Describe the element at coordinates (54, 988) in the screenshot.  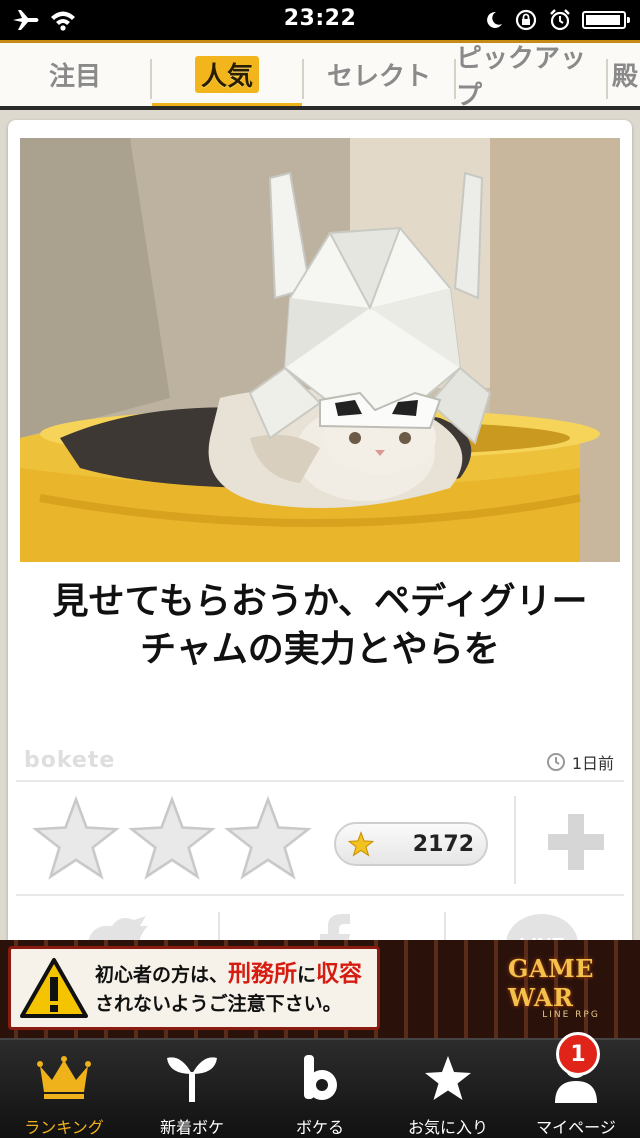
I see `warning-icon` at that location.